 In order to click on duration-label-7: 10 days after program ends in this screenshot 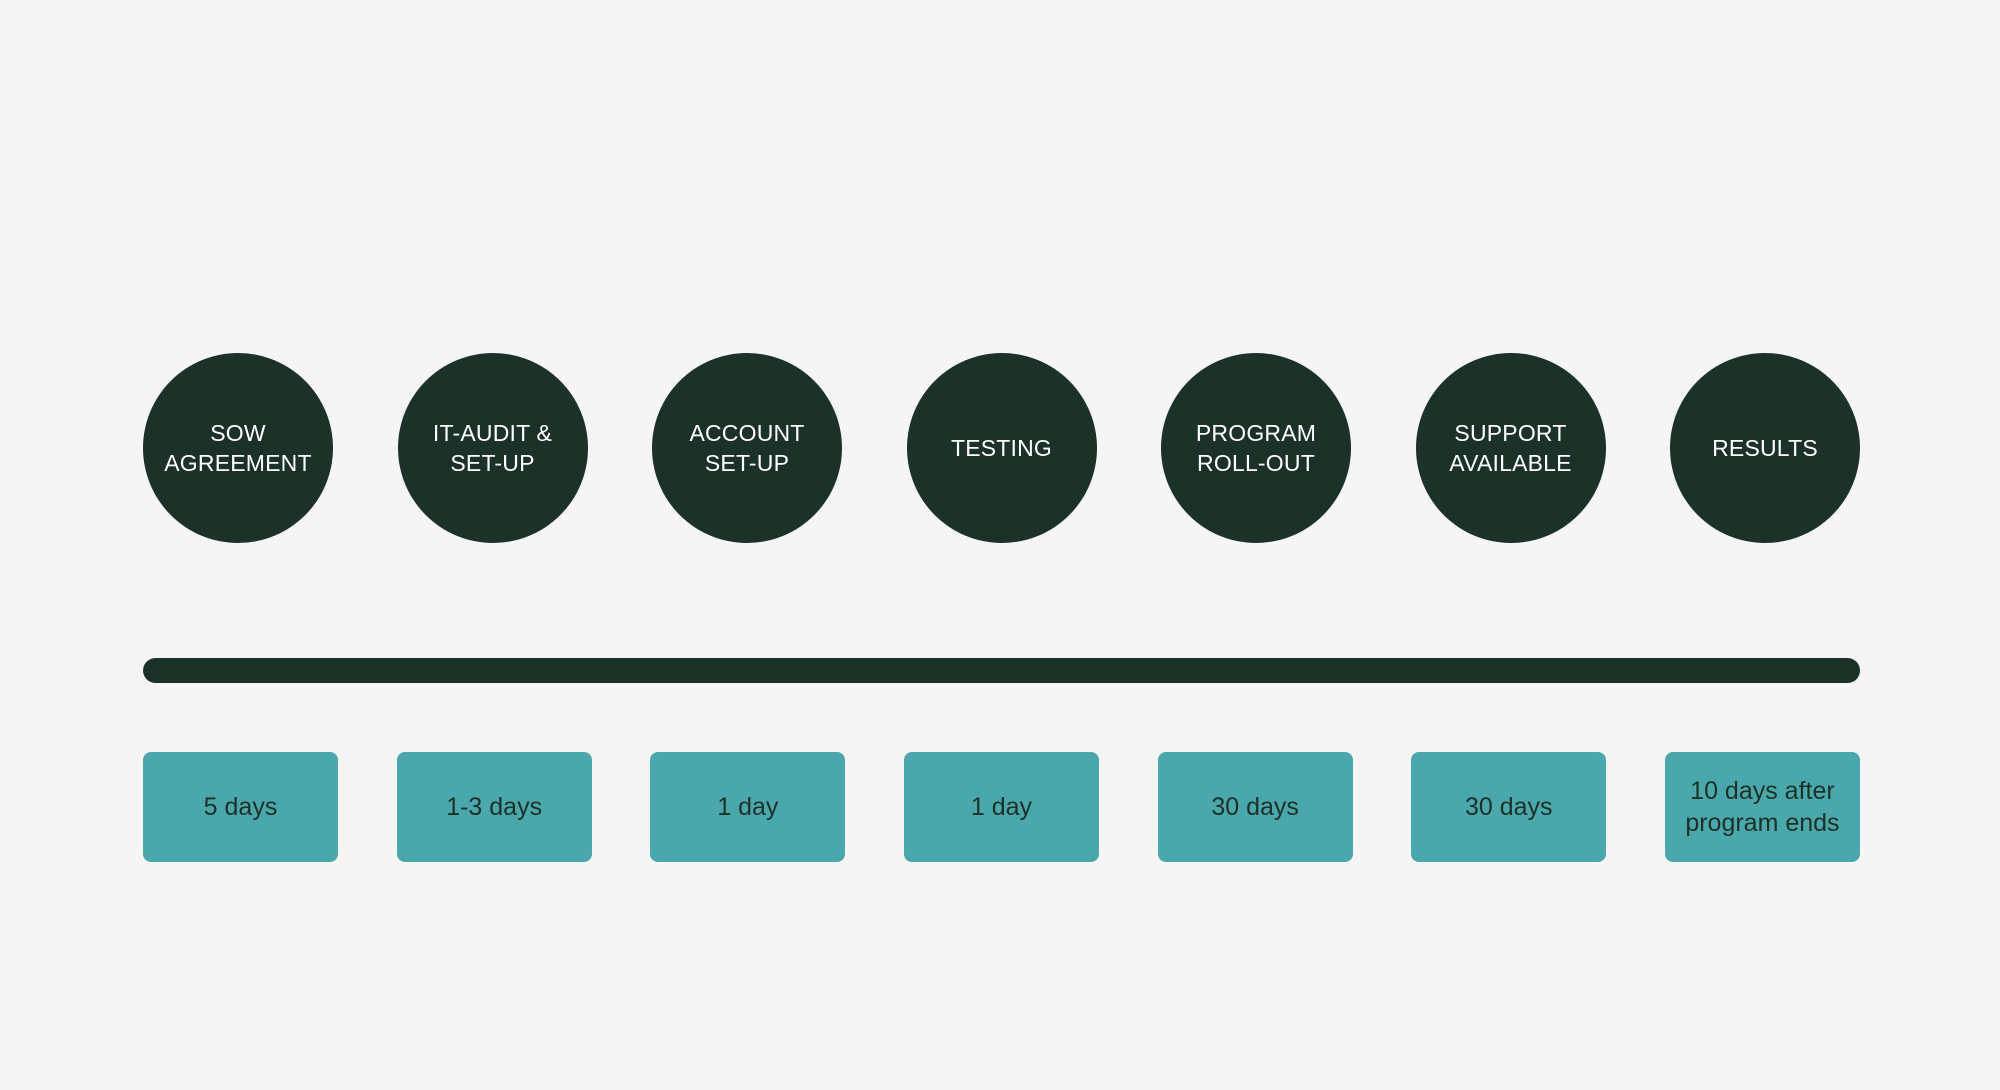, I will do `click(1762, 807)`.